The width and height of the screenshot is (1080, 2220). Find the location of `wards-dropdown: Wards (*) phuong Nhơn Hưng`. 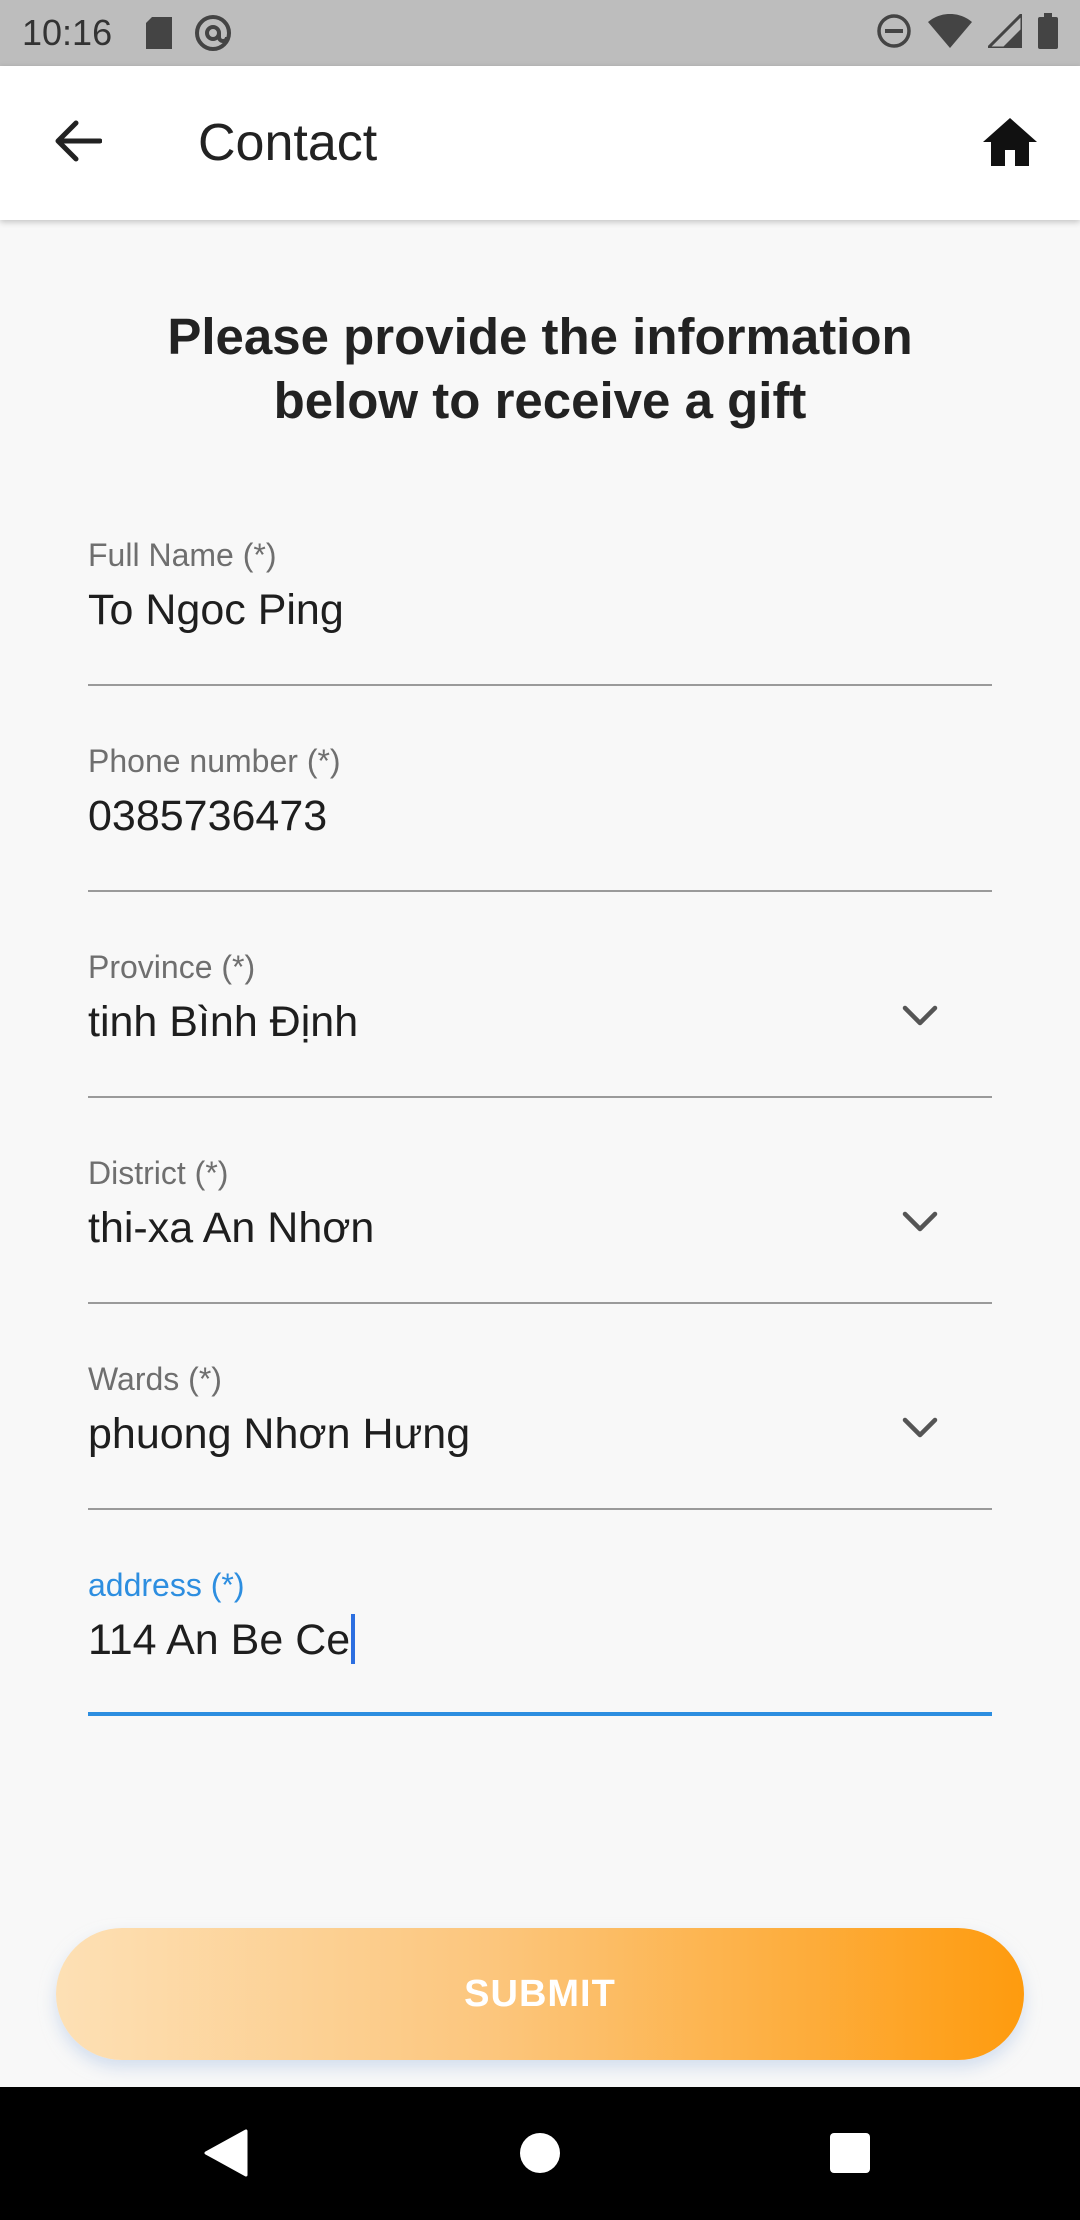

wards-dropdown: Wards (*) phuong Nhơn Hưng is located at coordinates (540, 1435).